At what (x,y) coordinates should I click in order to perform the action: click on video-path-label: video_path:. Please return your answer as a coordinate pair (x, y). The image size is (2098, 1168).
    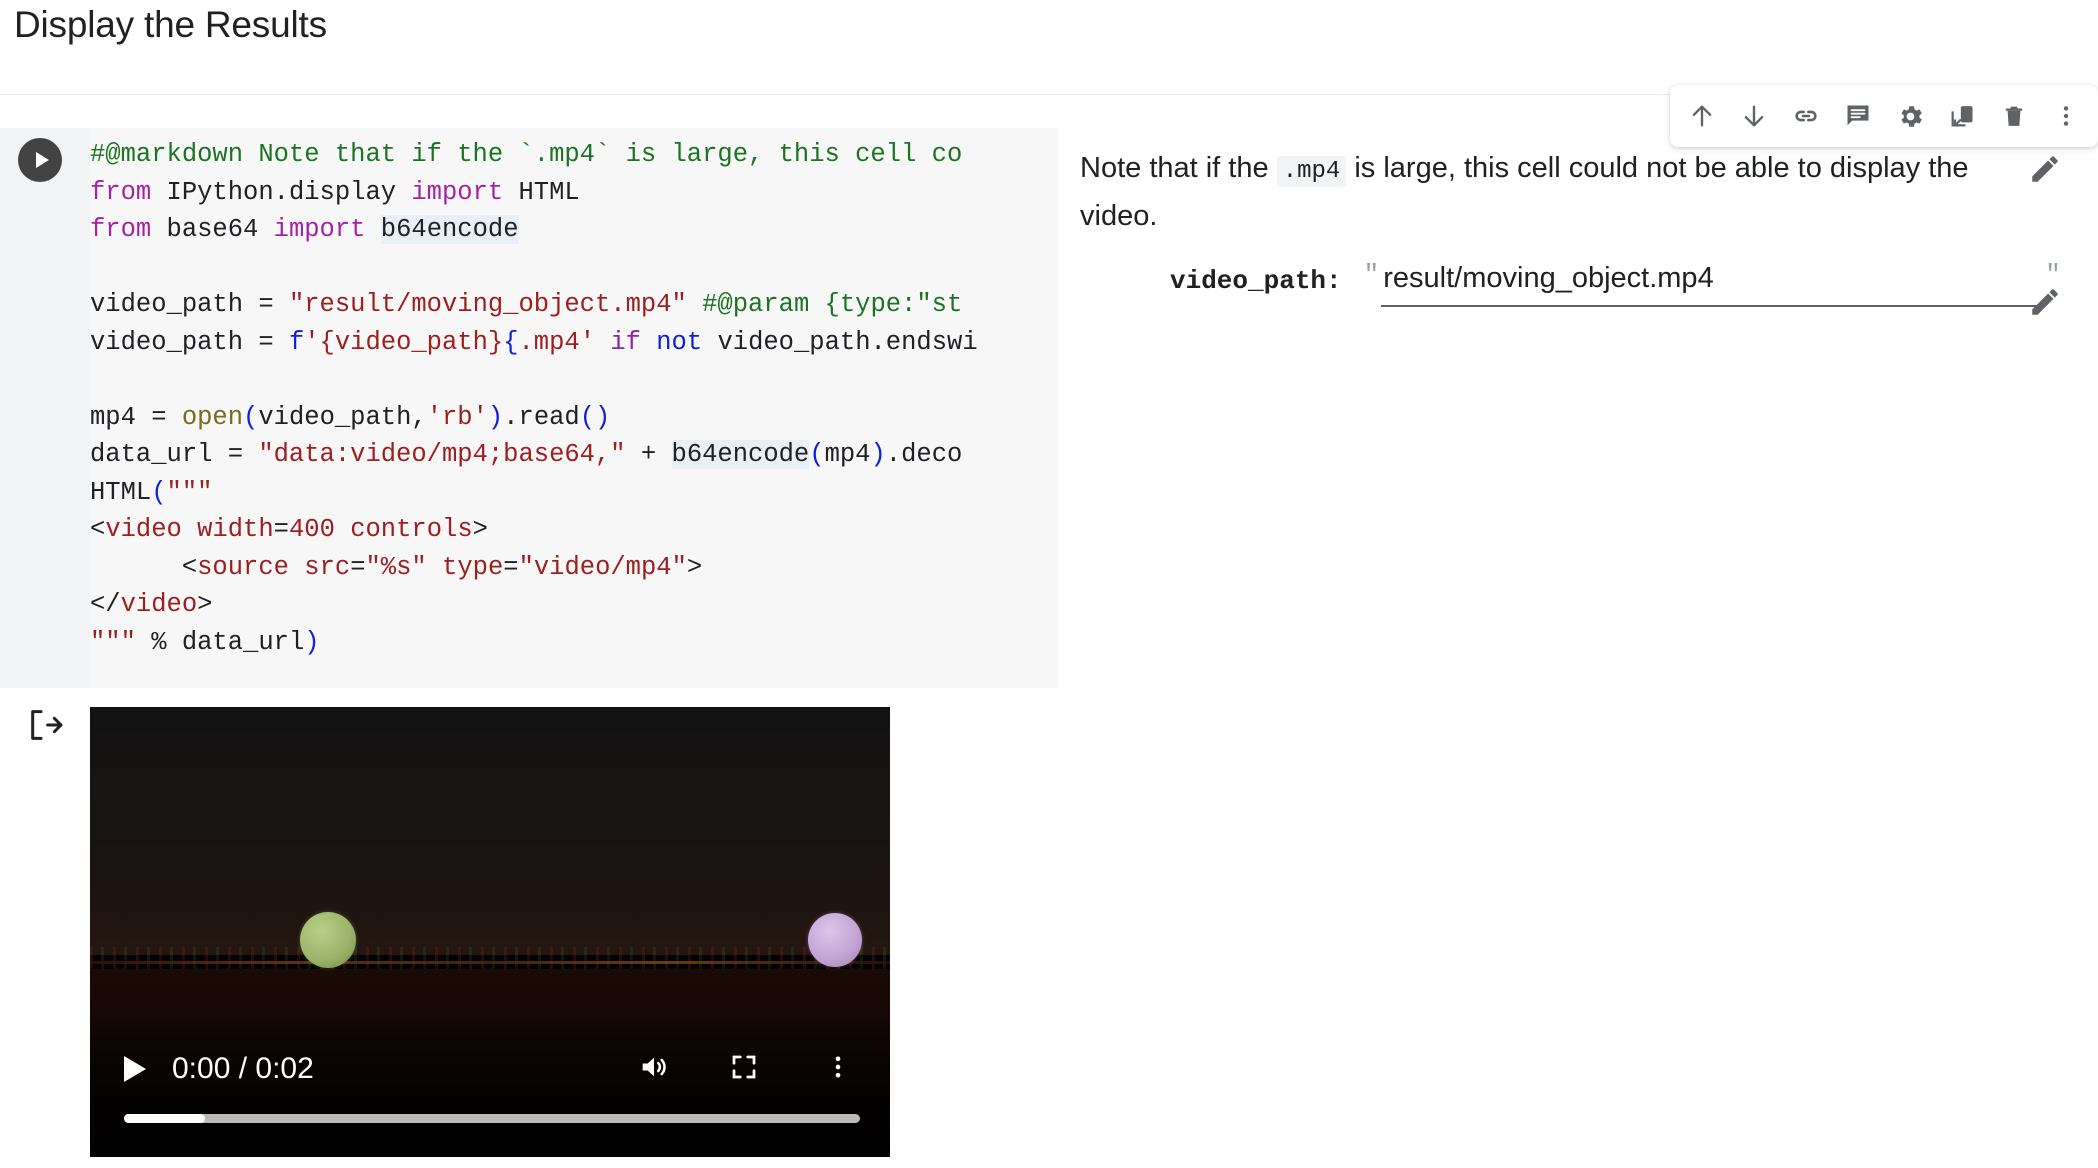
    Looking at the image, I should click on (1256, 281).